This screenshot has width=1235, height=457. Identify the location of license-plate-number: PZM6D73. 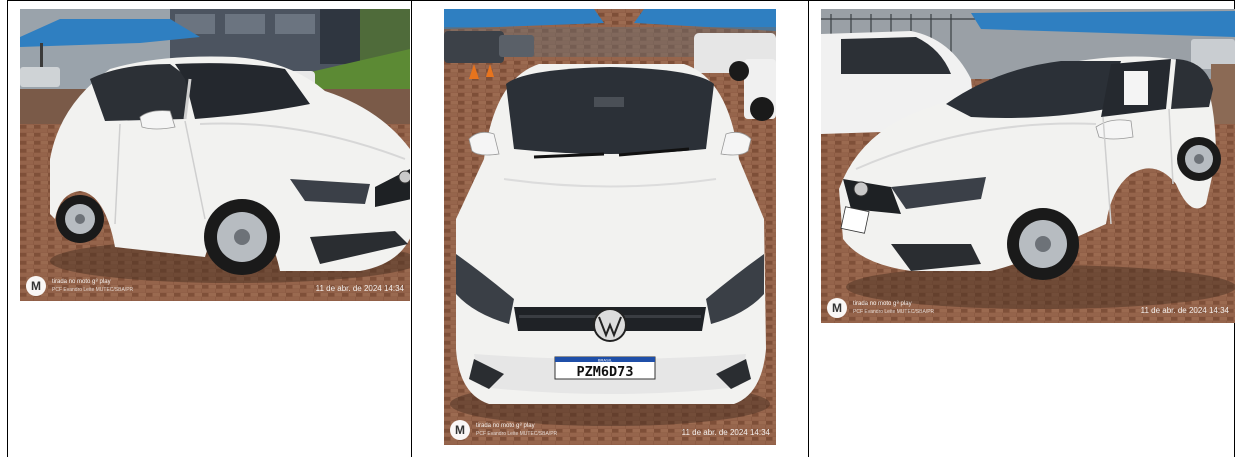
(605, 372).